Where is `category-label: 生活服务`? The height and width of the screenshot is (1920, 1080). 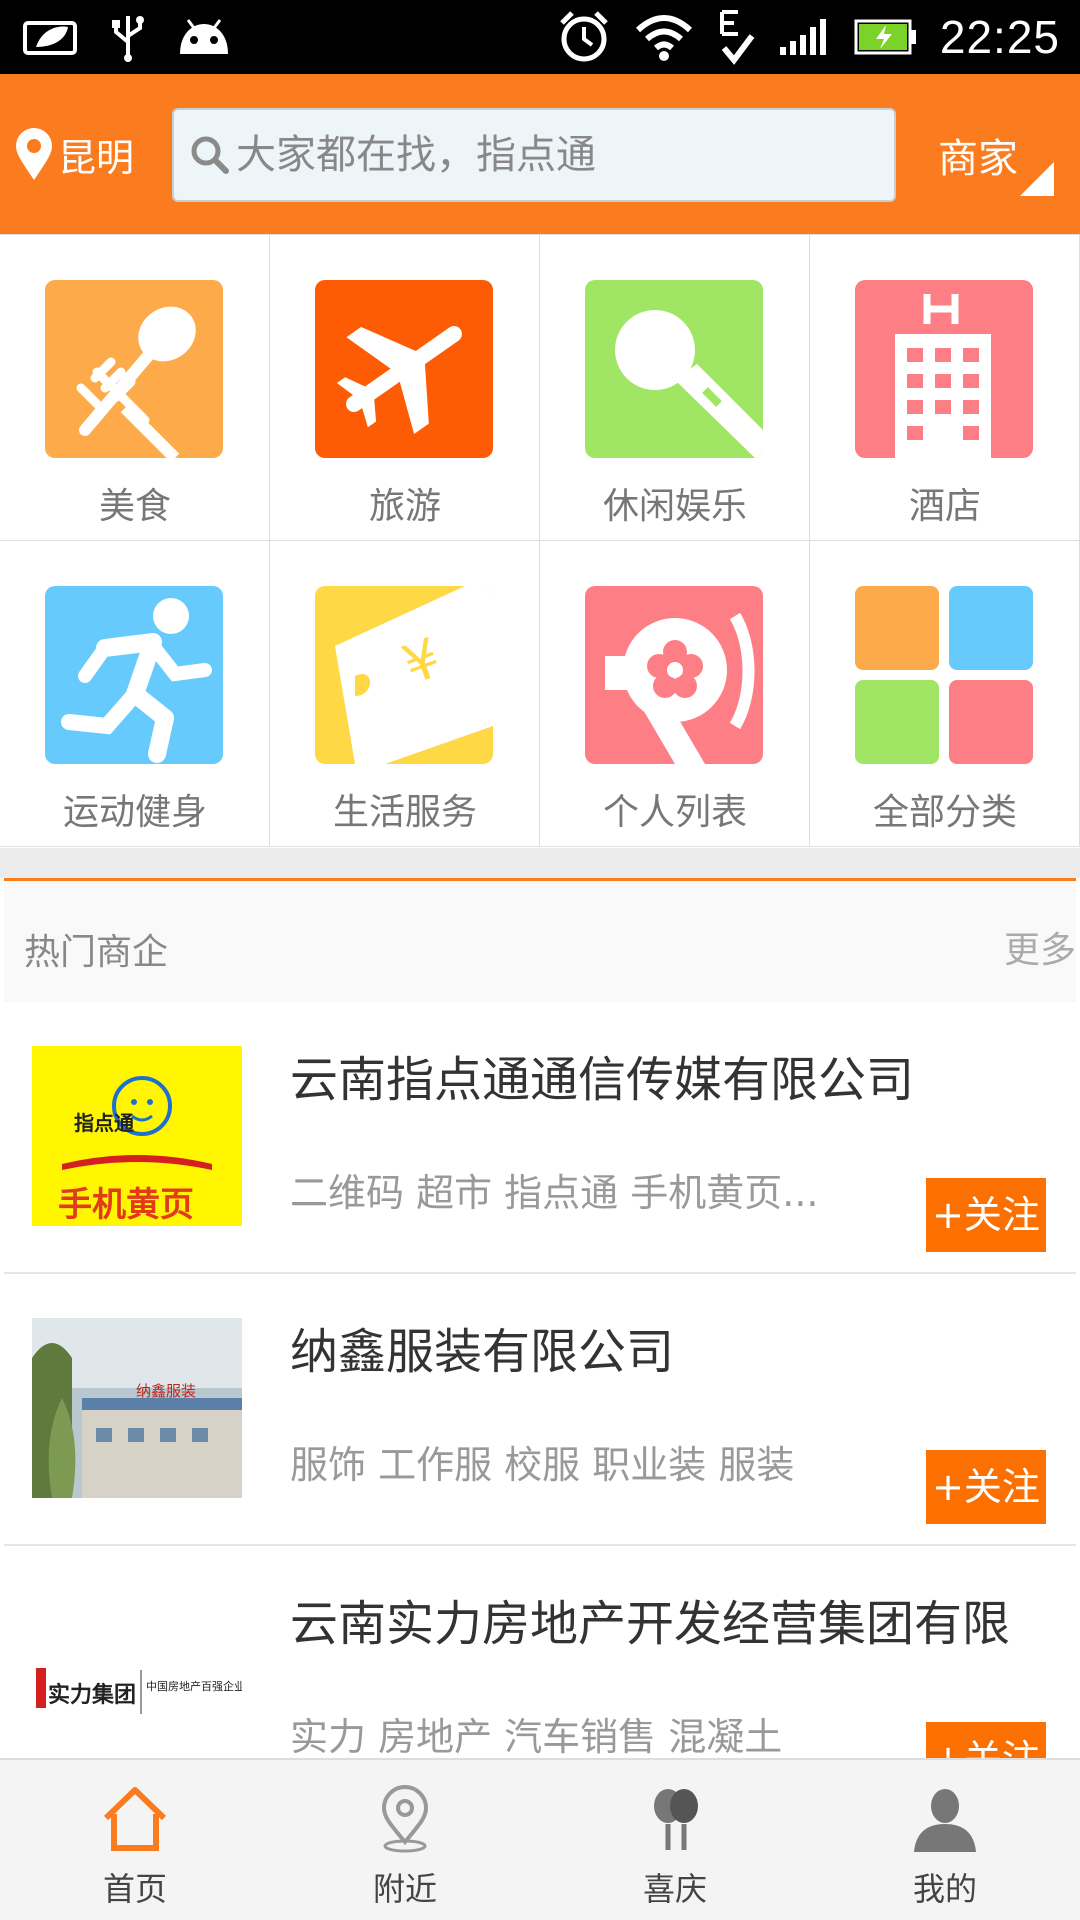 category-label: 生活服务 is located at coordinates (404, 812).